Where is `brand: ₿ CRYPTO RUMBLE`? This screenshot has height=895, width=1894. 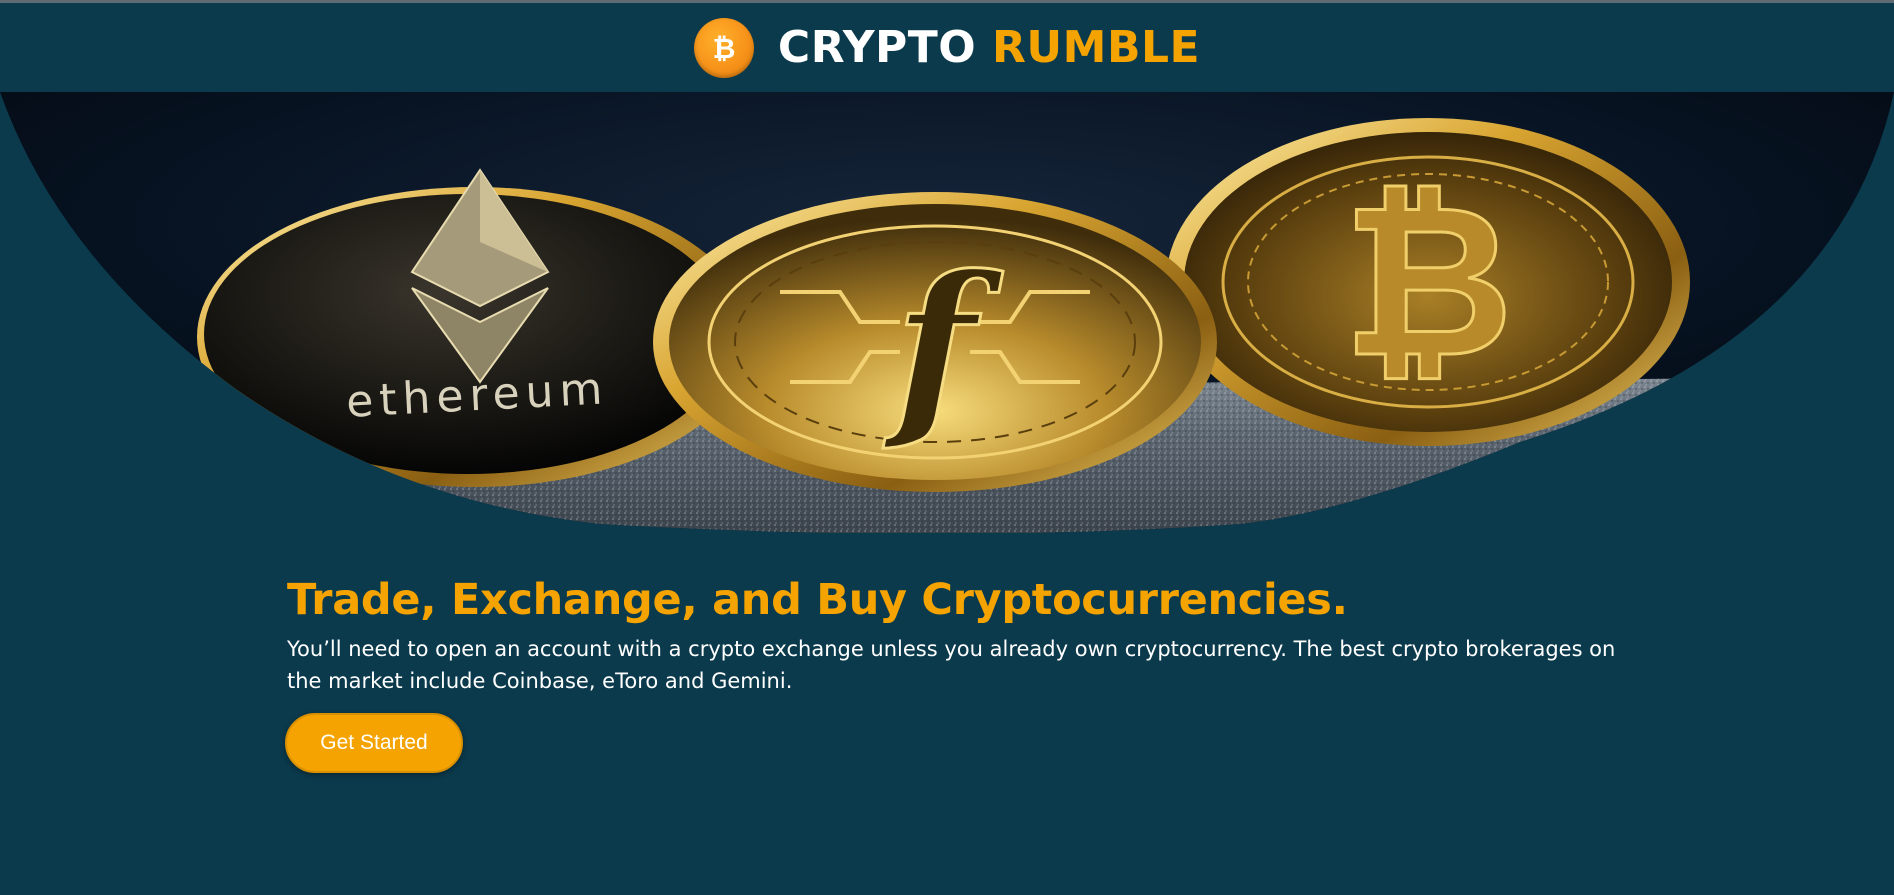
brand: ₿ CRYPTO RUMBLE is located at coordinates (946, 47).